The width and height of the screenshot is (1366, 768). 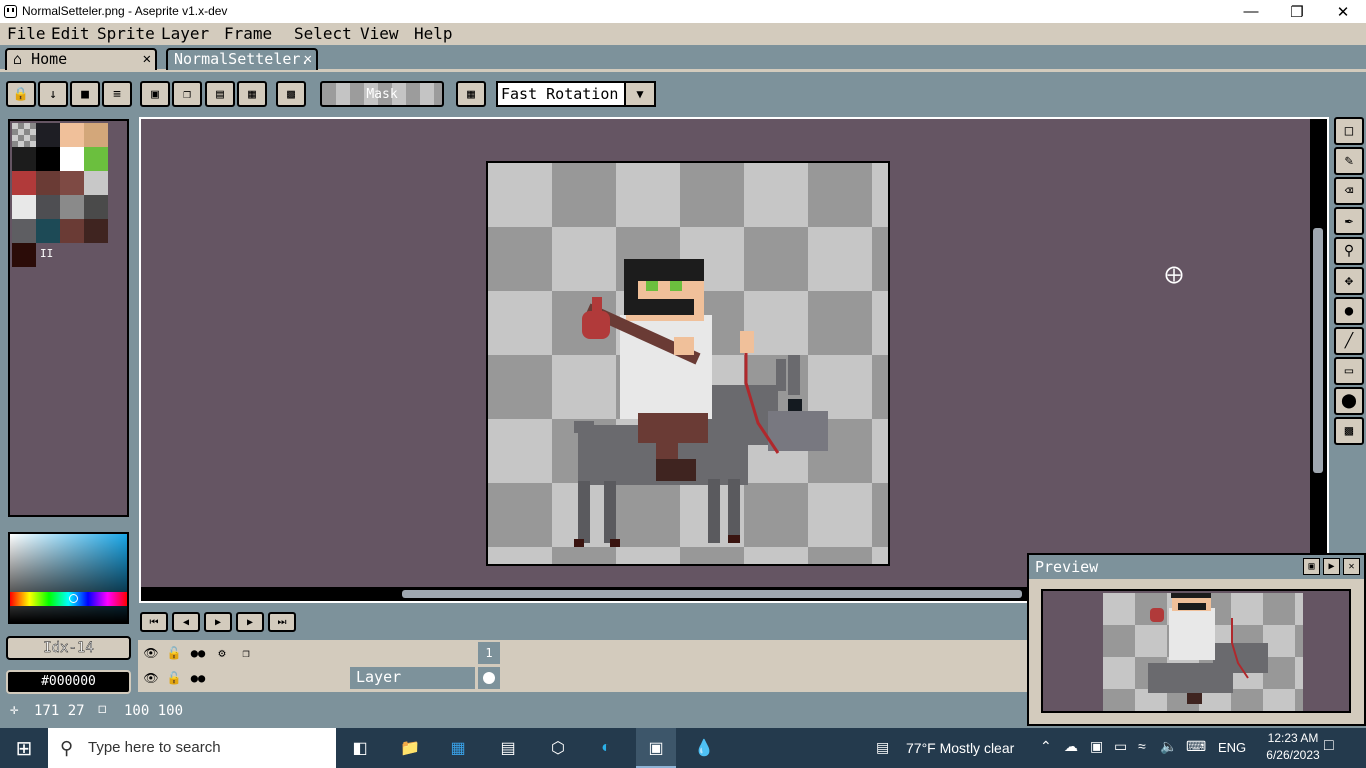 What do you see at coordinates (117, 94) in the screenshot?
I see `menu-lines-icon: ≡` at bounding box center [117, 94].